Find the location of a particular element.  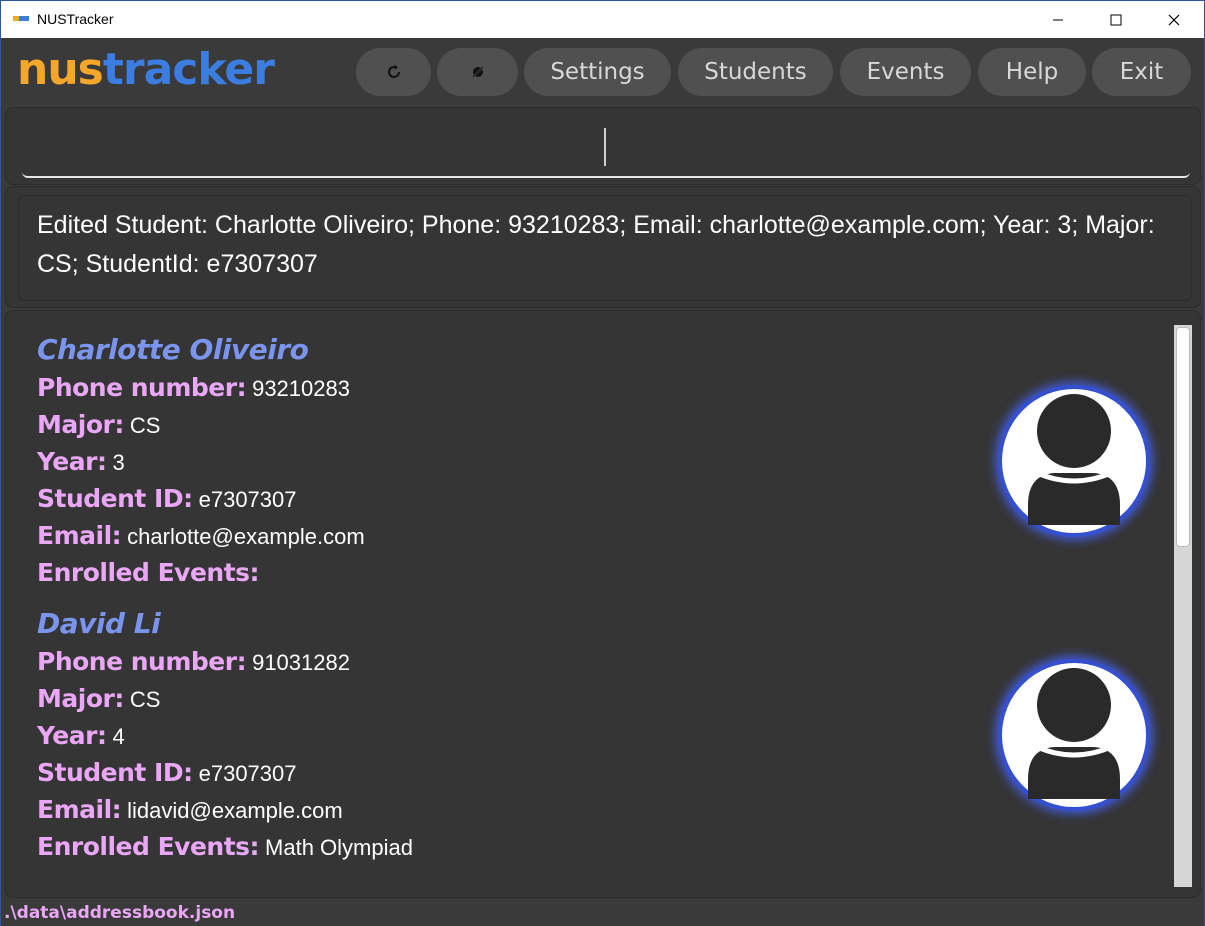

command-panel is located at coordinates (603, 146).